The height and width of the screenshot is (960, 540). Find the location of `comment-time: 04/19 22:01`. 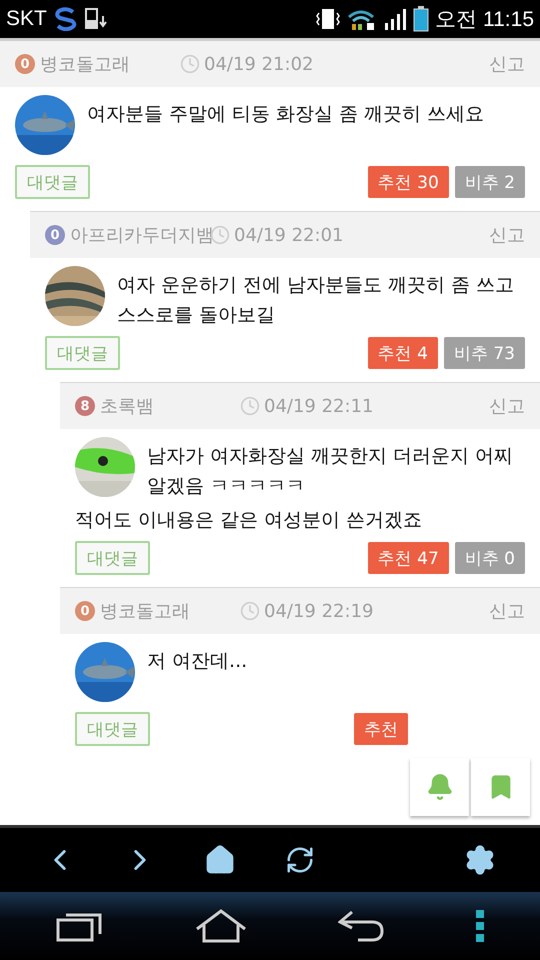

comment-time: 04/19 22:01 is located at coordinates (289, 235).